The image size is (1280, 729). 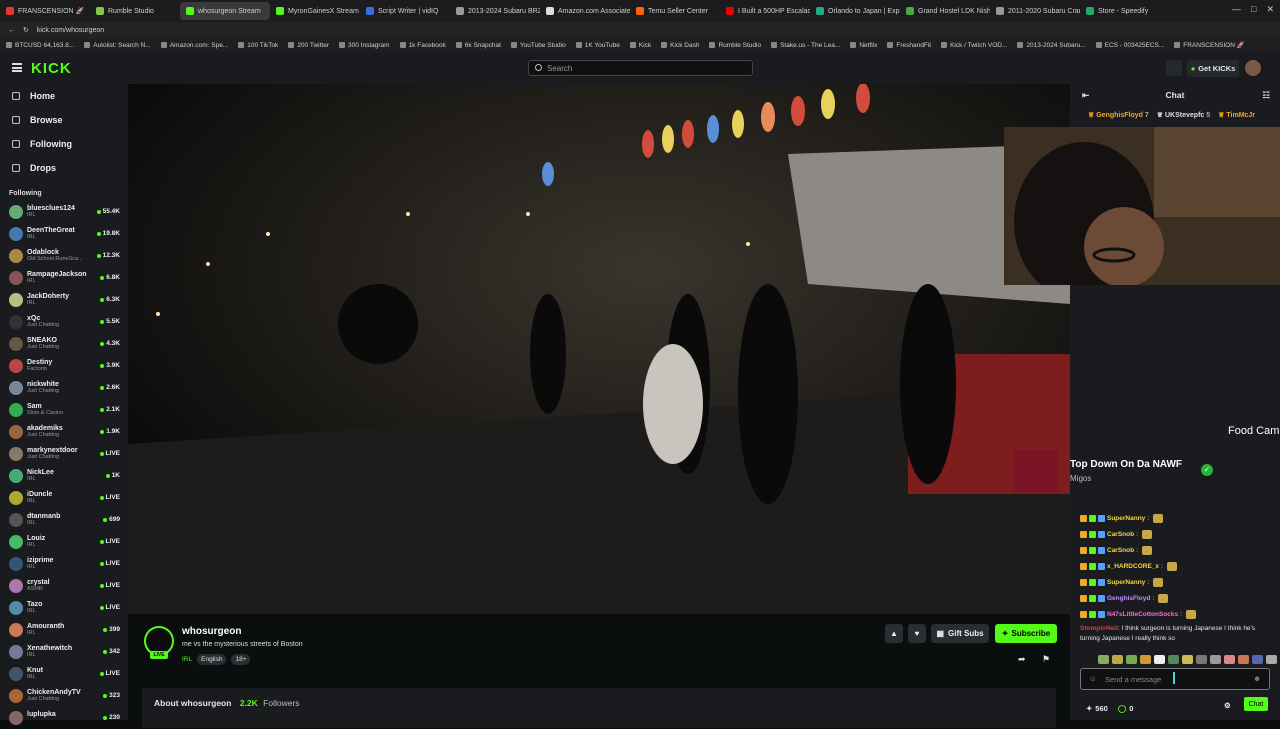 I want to click on follow-heart-button: ♥, so click(x=917, y=633).